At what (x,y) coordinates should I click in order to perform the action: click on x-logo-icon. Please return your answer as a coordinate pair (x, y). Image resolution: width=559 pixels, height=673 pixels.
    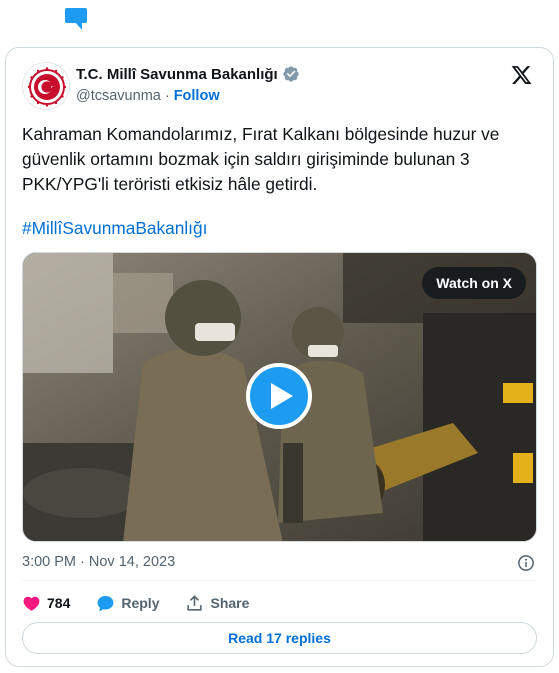
    Looking at the image, I should click on (521, 75).